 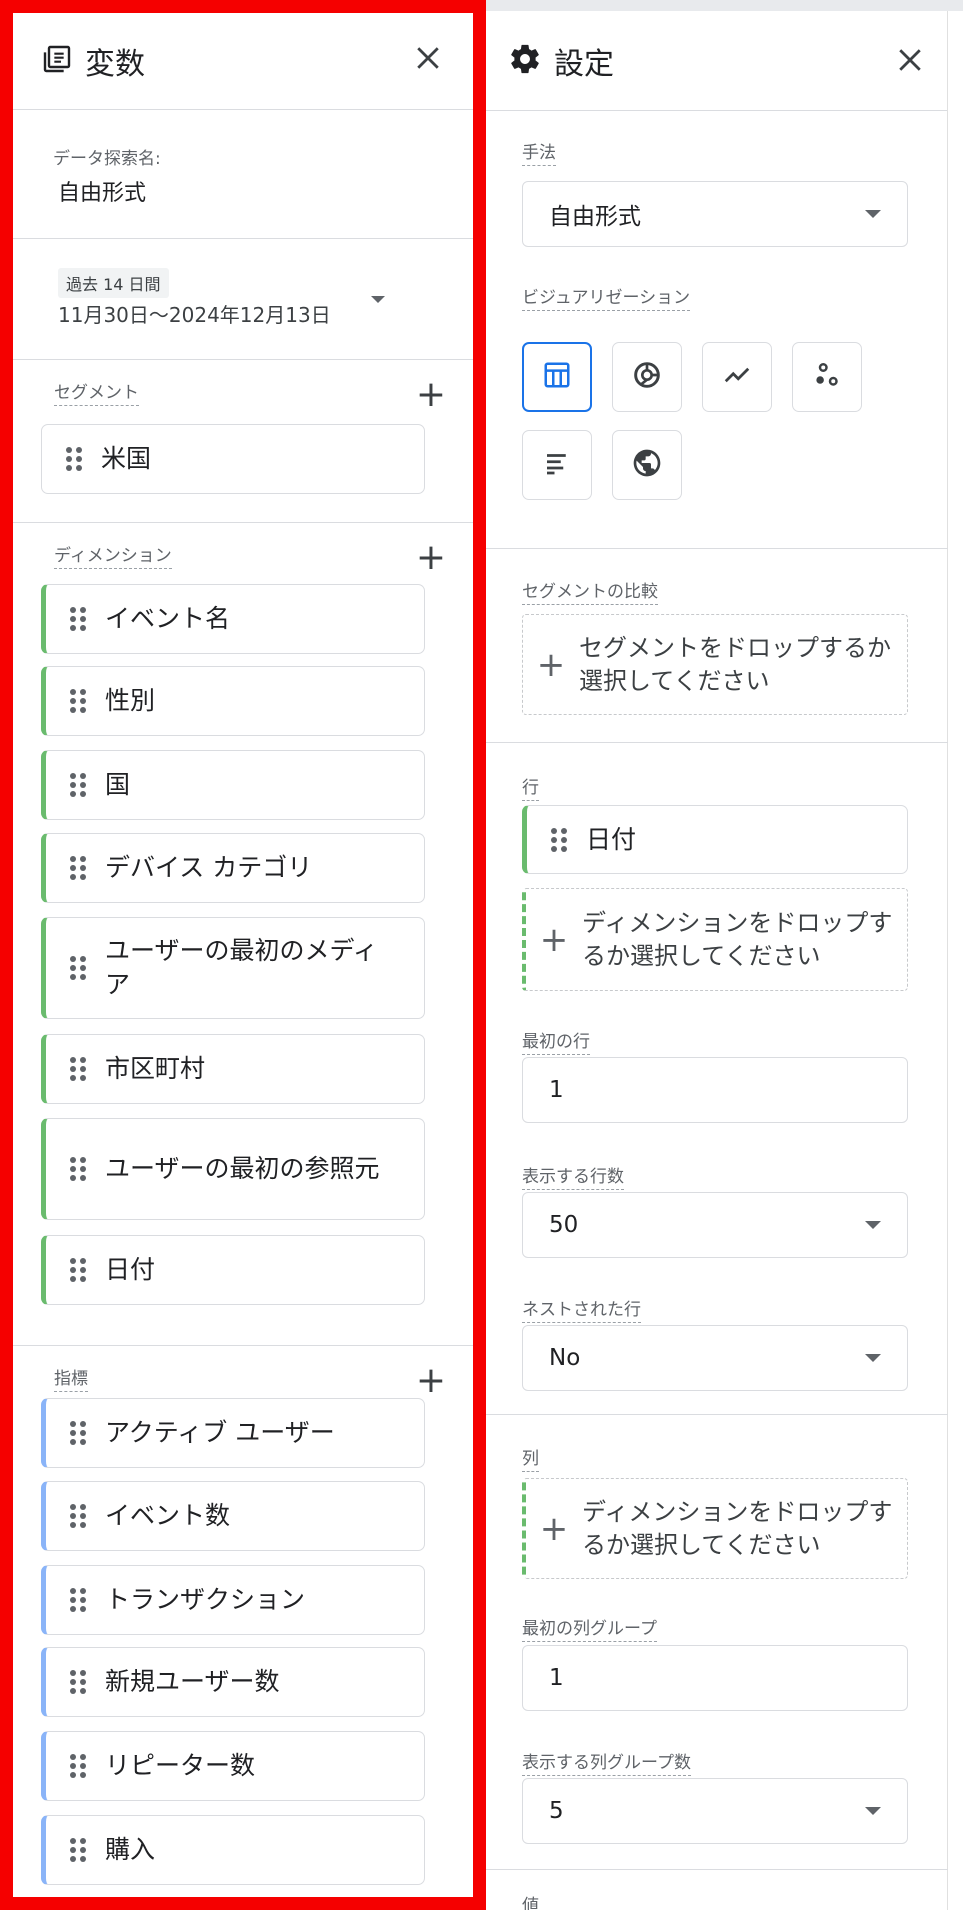 I want to click on row-dimension-chip: 日付, so click(x=715, y=839).